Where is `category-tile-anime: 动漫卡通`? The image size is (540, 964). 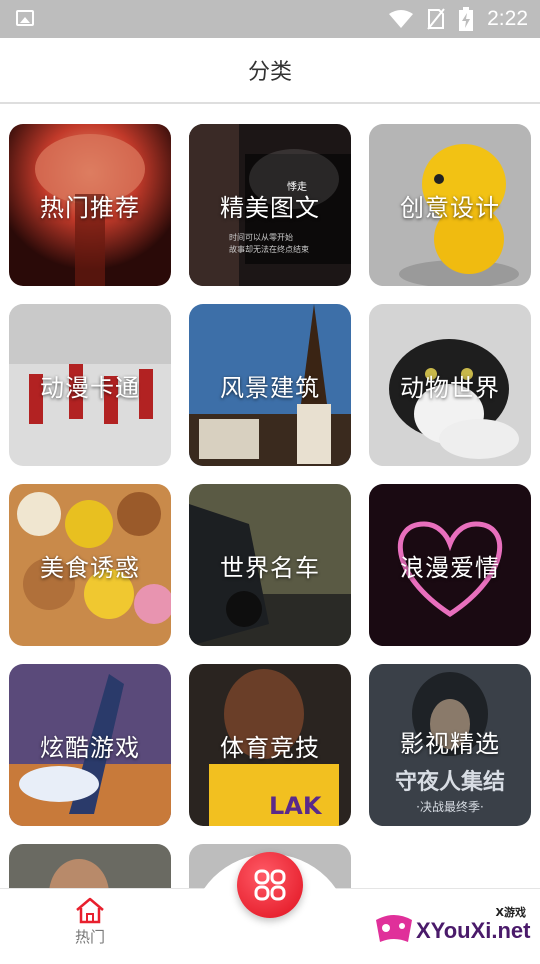
category-tile-anime: 动漫卡通 is located at coordinates (90, 385).